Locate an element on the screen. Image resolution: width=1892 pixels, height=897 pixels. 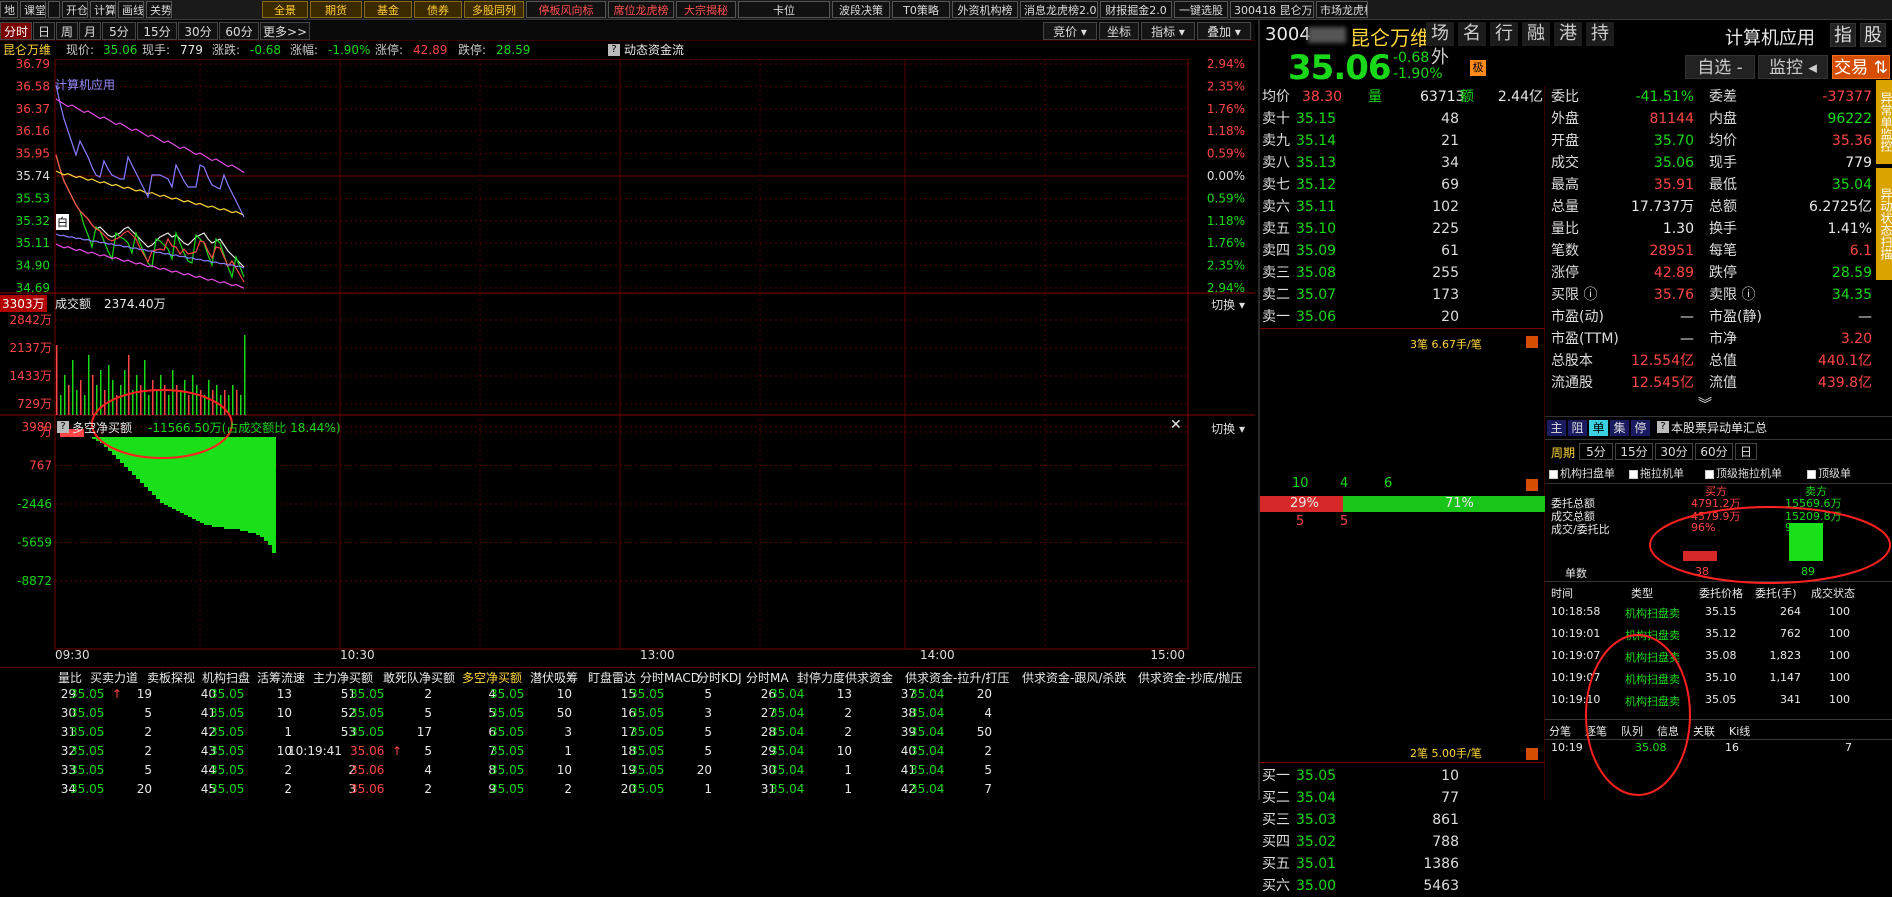
toolbar-item: 卡位 is located at coordinates (784, 9).